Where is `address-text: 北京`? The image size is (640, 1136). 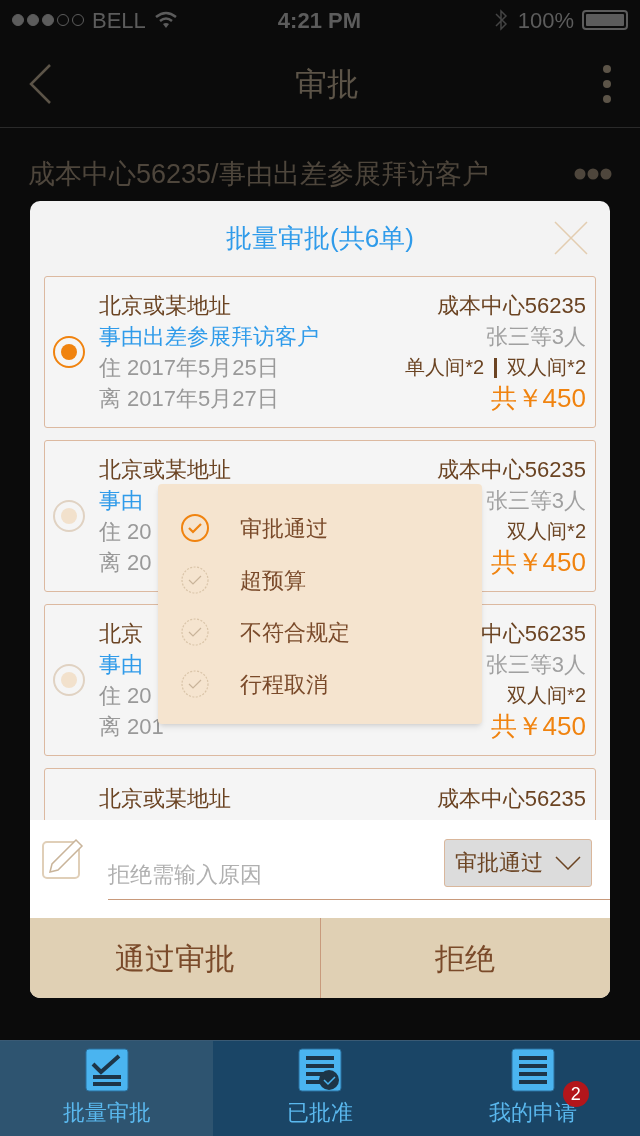 address-text: 北京 is located at coordinates (121, 634).